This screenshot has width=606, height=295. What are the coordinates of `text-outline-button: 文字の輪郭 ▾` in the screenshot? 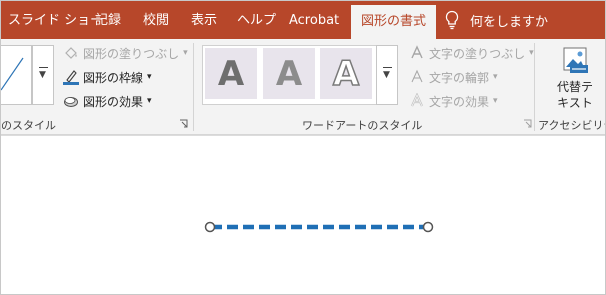 It's located at (453, 77).